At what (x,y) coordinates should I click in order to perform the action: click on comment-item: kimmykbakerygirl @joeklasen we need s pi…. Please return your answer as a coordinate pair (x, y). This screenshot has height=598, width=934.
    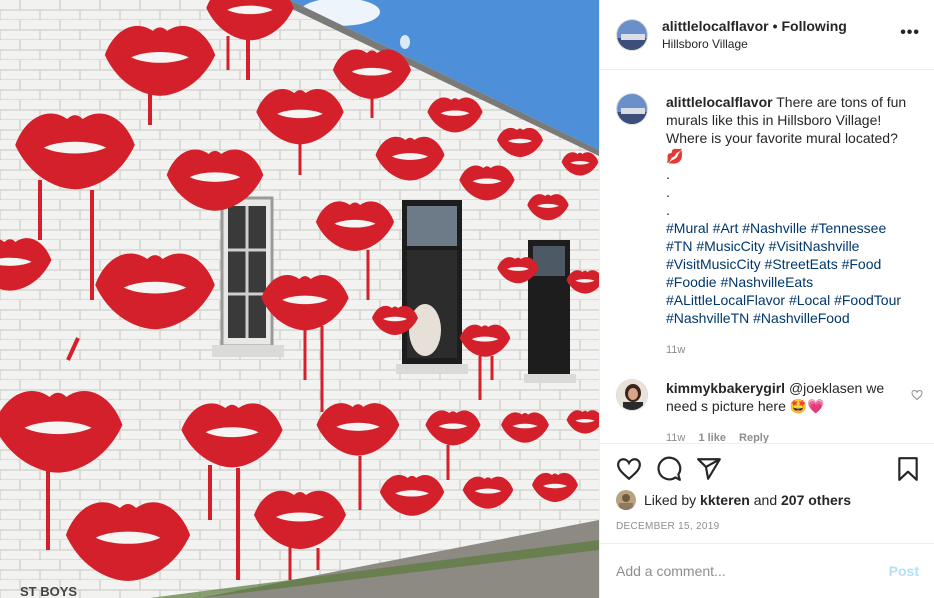
    Looking at the image, I should click on (767, 401).